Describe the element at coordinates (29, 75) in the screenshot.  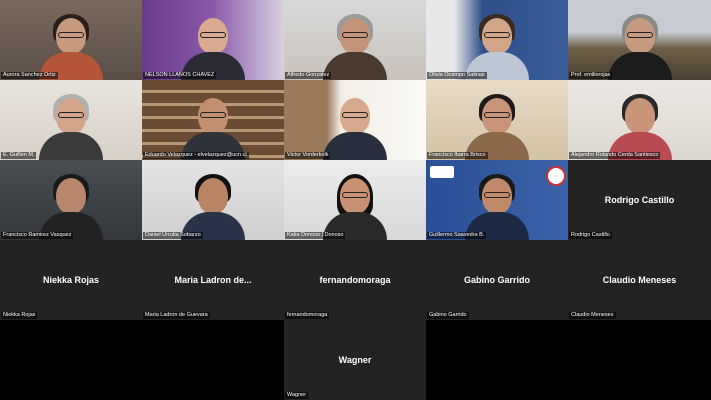
I see `participant-name: Aurora Sanchez Ortiz` at that location.